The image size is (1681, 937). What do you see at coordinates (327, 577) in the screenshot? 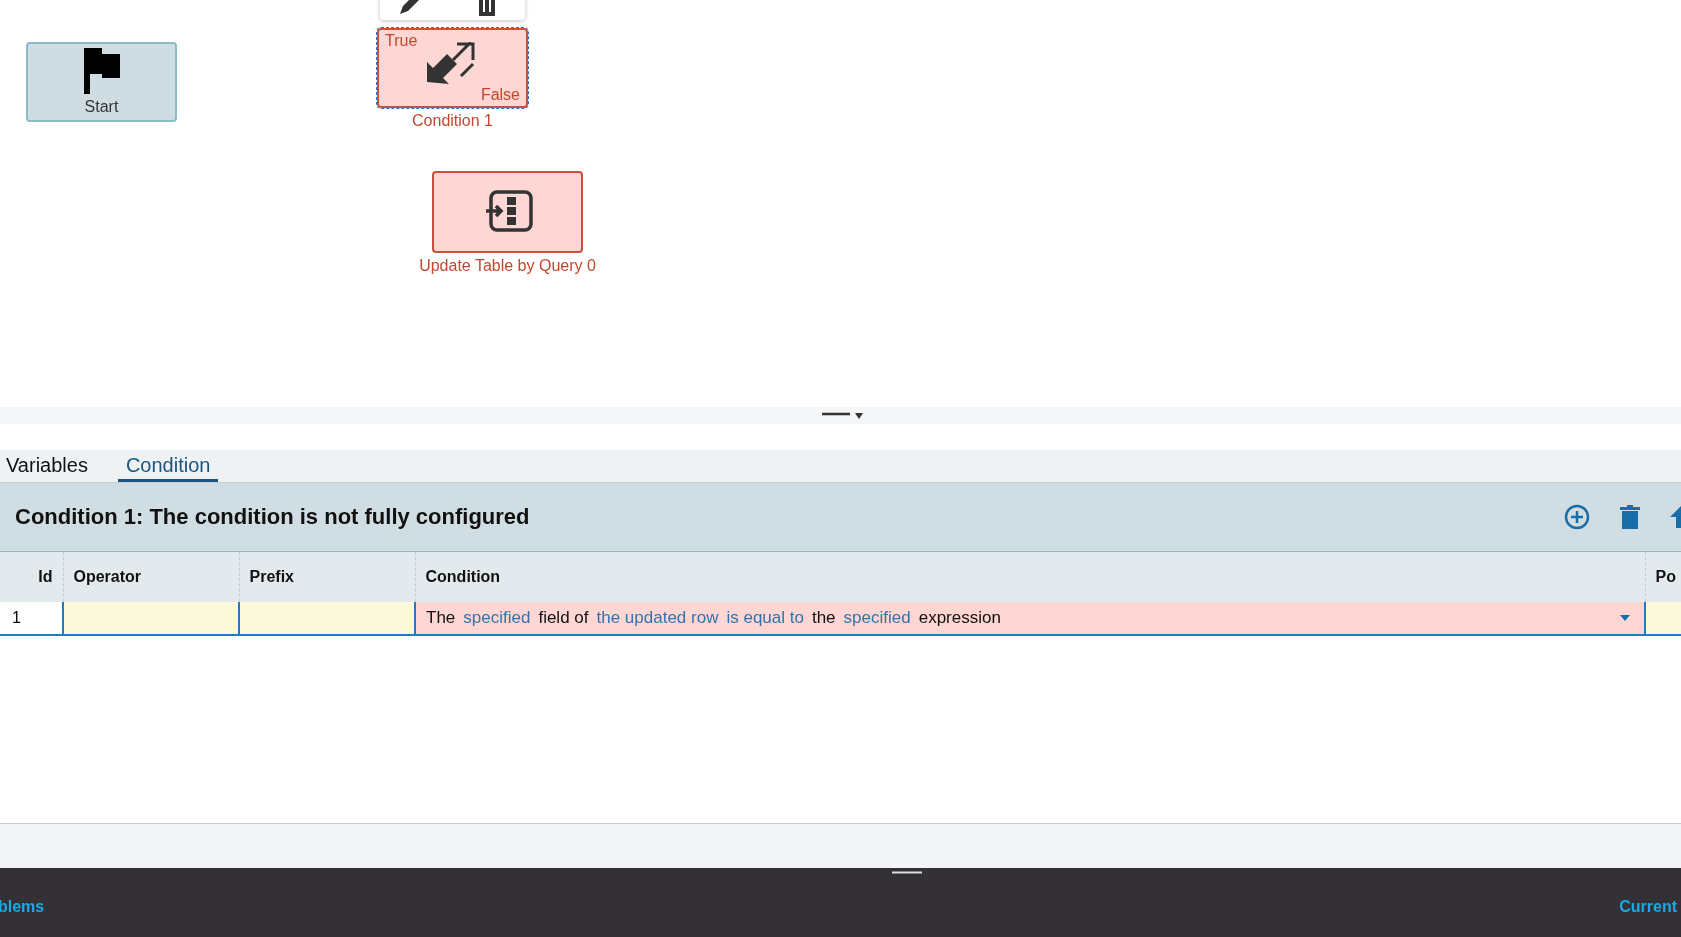
I see `column-header: Prefix` at bounding box center [327, 577].